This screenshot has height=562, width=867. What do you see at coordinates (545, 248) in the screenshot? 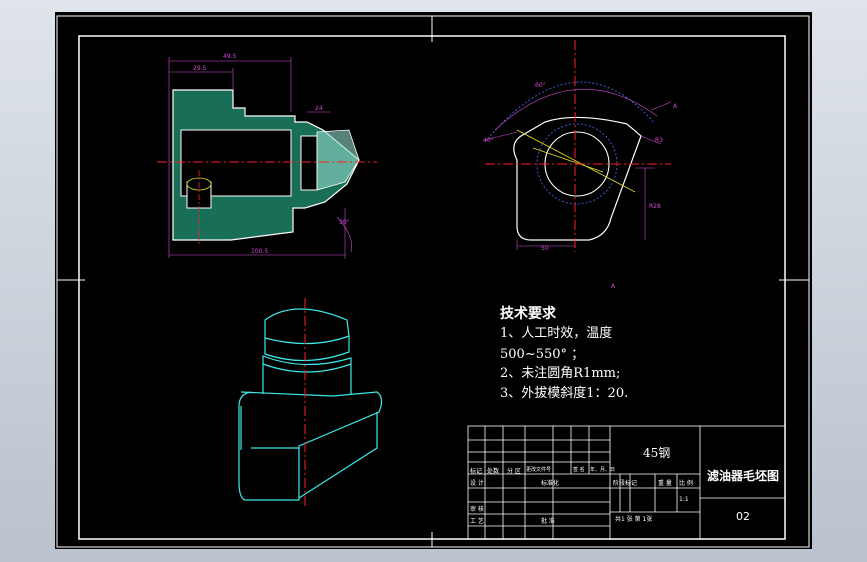
I see `dim-d9: 50` at bounding box center [545, 248].